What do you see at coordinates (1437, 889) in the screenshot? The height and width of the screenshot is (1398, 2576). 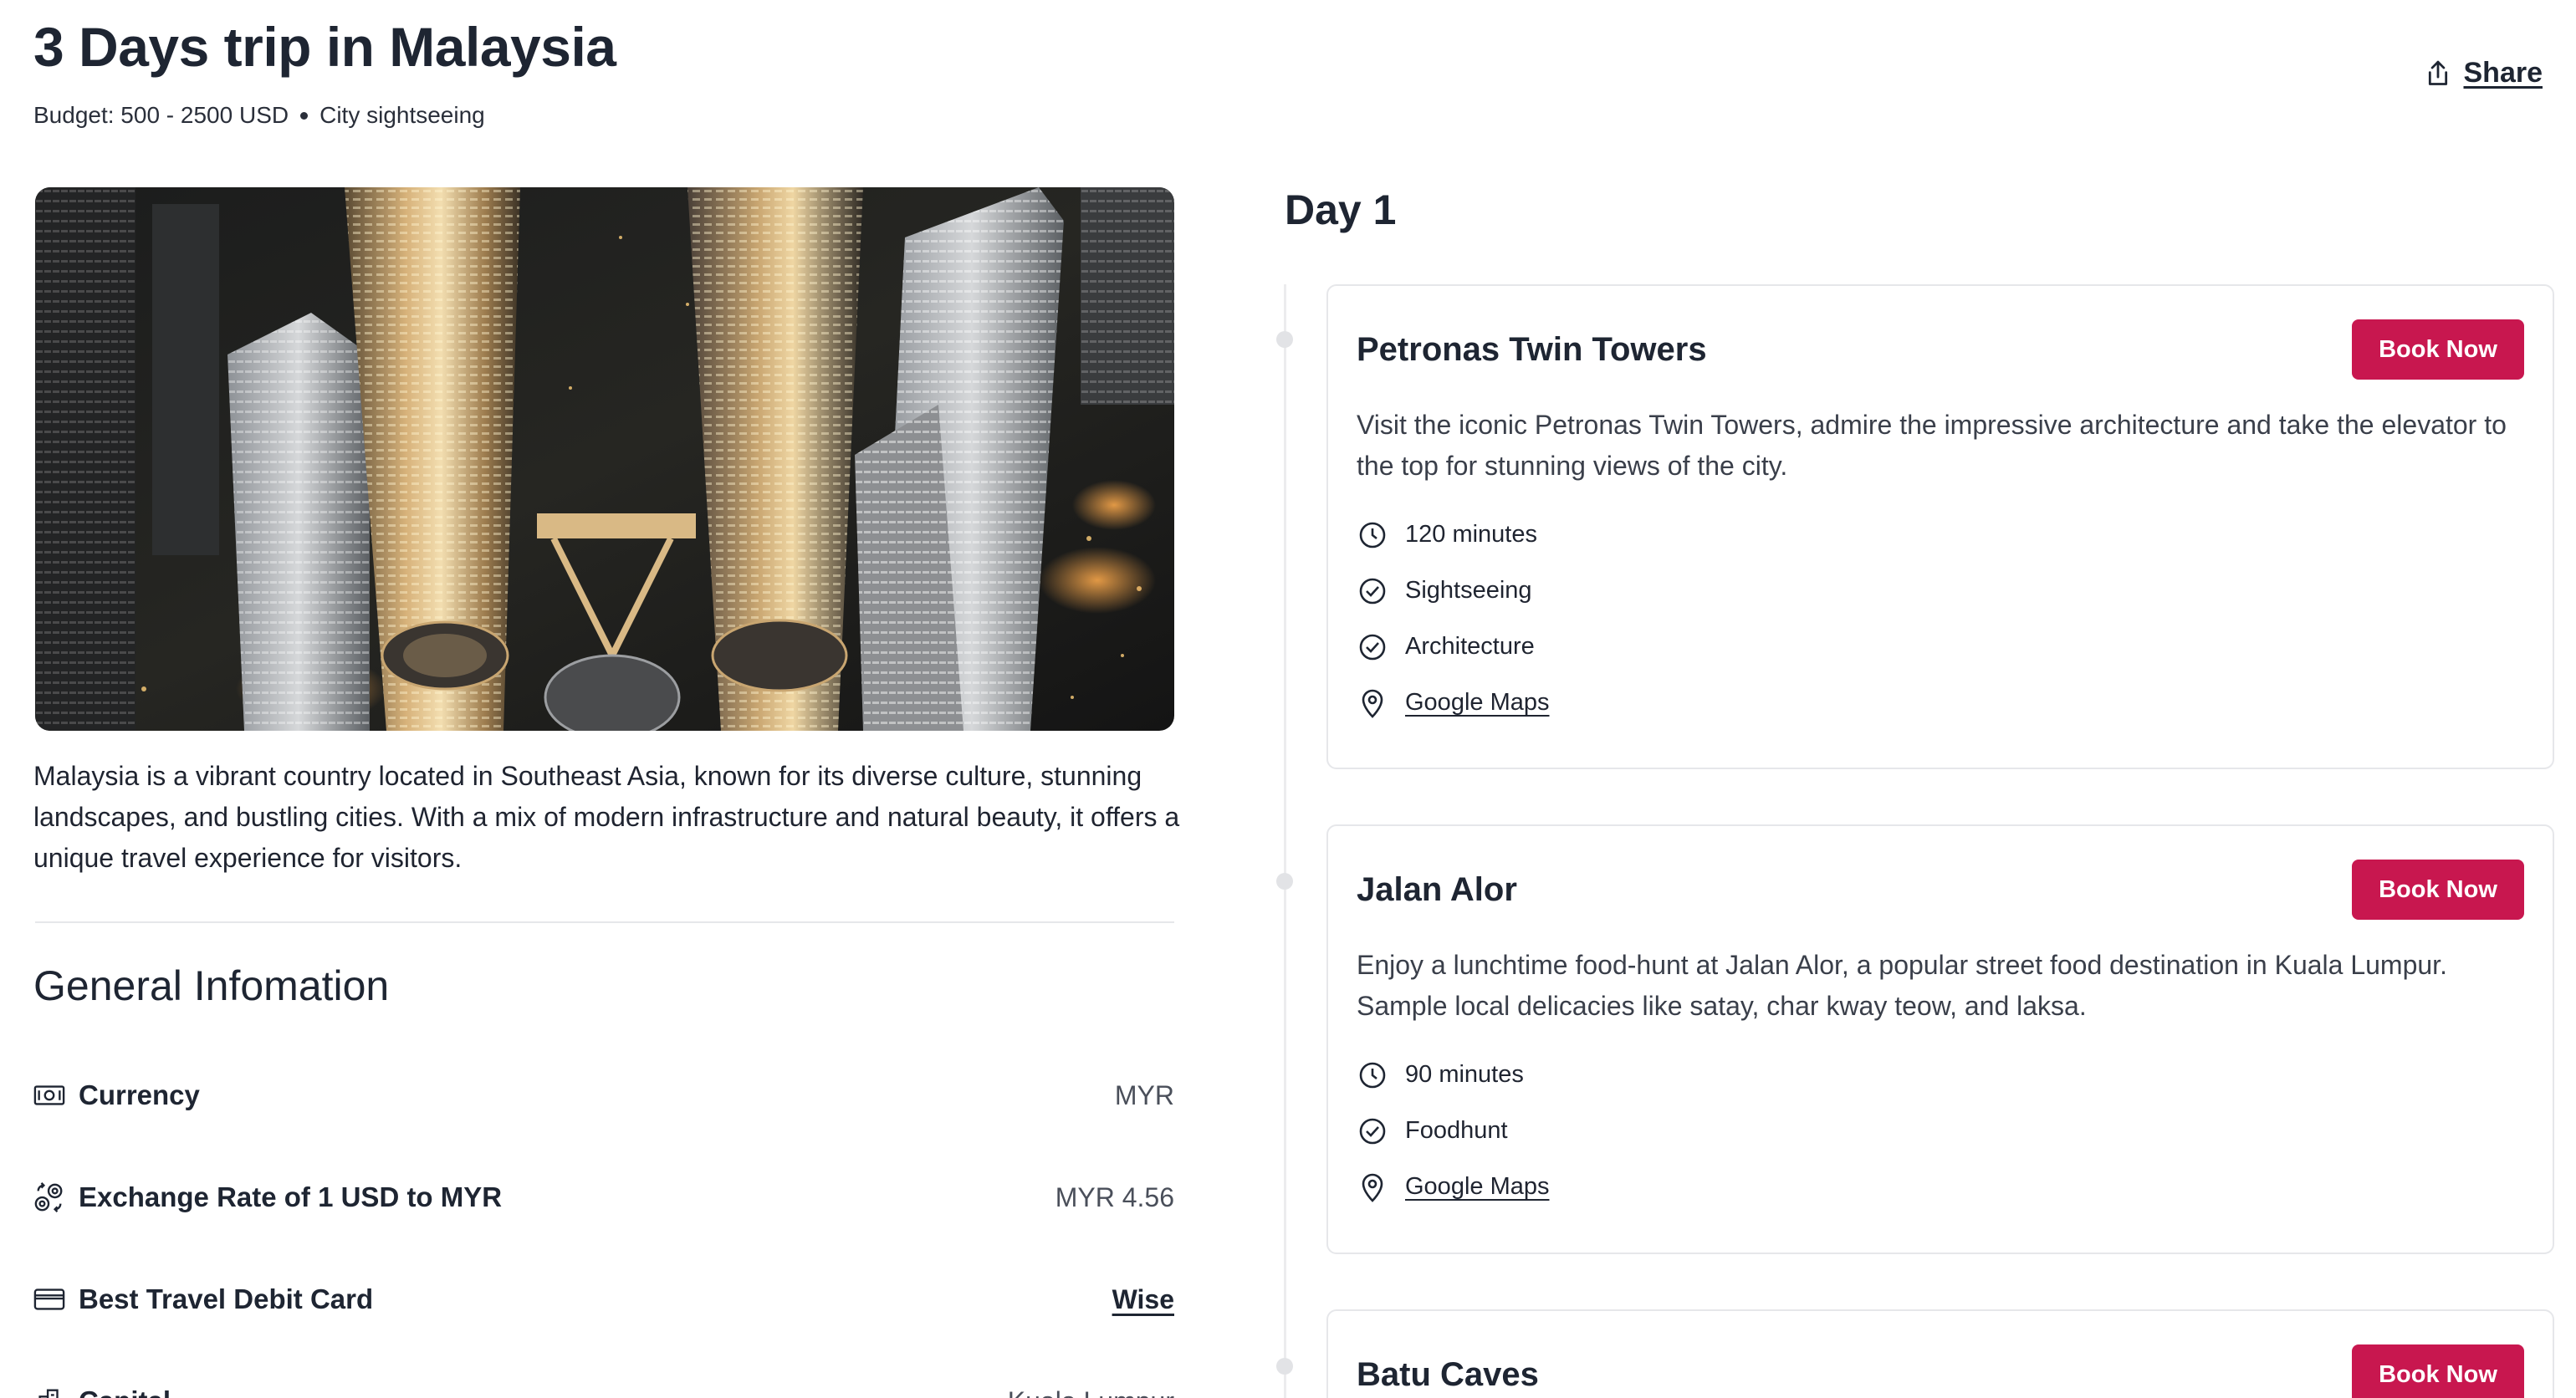 I see `activity-title: Jalan Alor` at bounding box center [1437, 889].